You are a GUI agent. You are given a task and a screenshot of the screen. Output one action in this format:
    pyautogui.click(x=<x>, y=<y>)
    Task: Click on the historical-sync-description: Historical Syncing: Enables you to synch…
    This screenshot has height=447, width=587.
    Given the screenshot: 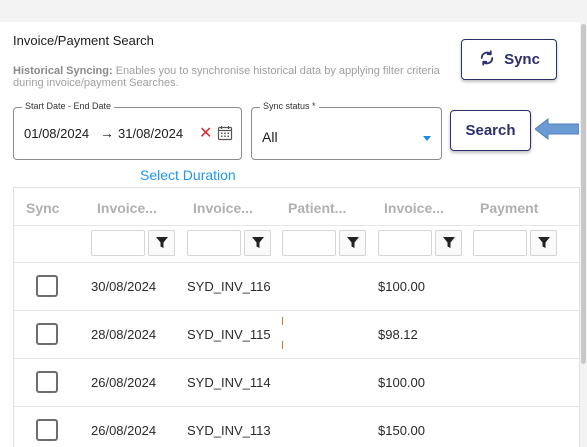 What is the action you would take?
    pyautogui.click(x=235, y=77)
    